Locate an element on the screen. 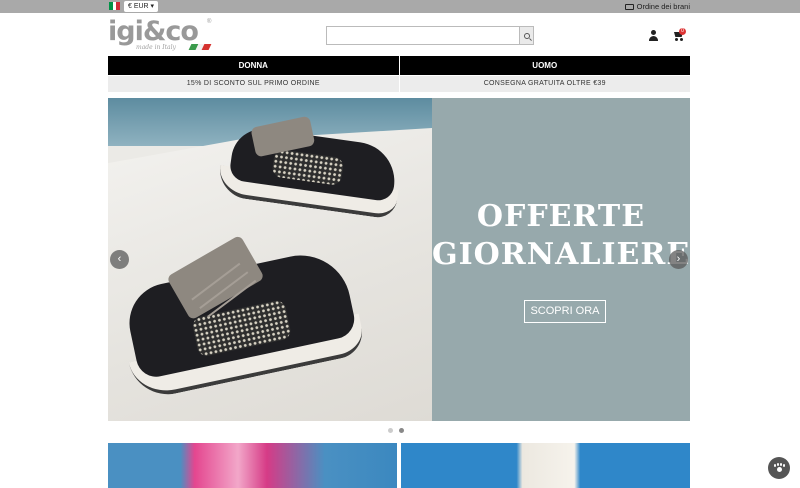 The height and width of the screenshot is (488, 800). paw-icon is located at coordinates (779, 468).